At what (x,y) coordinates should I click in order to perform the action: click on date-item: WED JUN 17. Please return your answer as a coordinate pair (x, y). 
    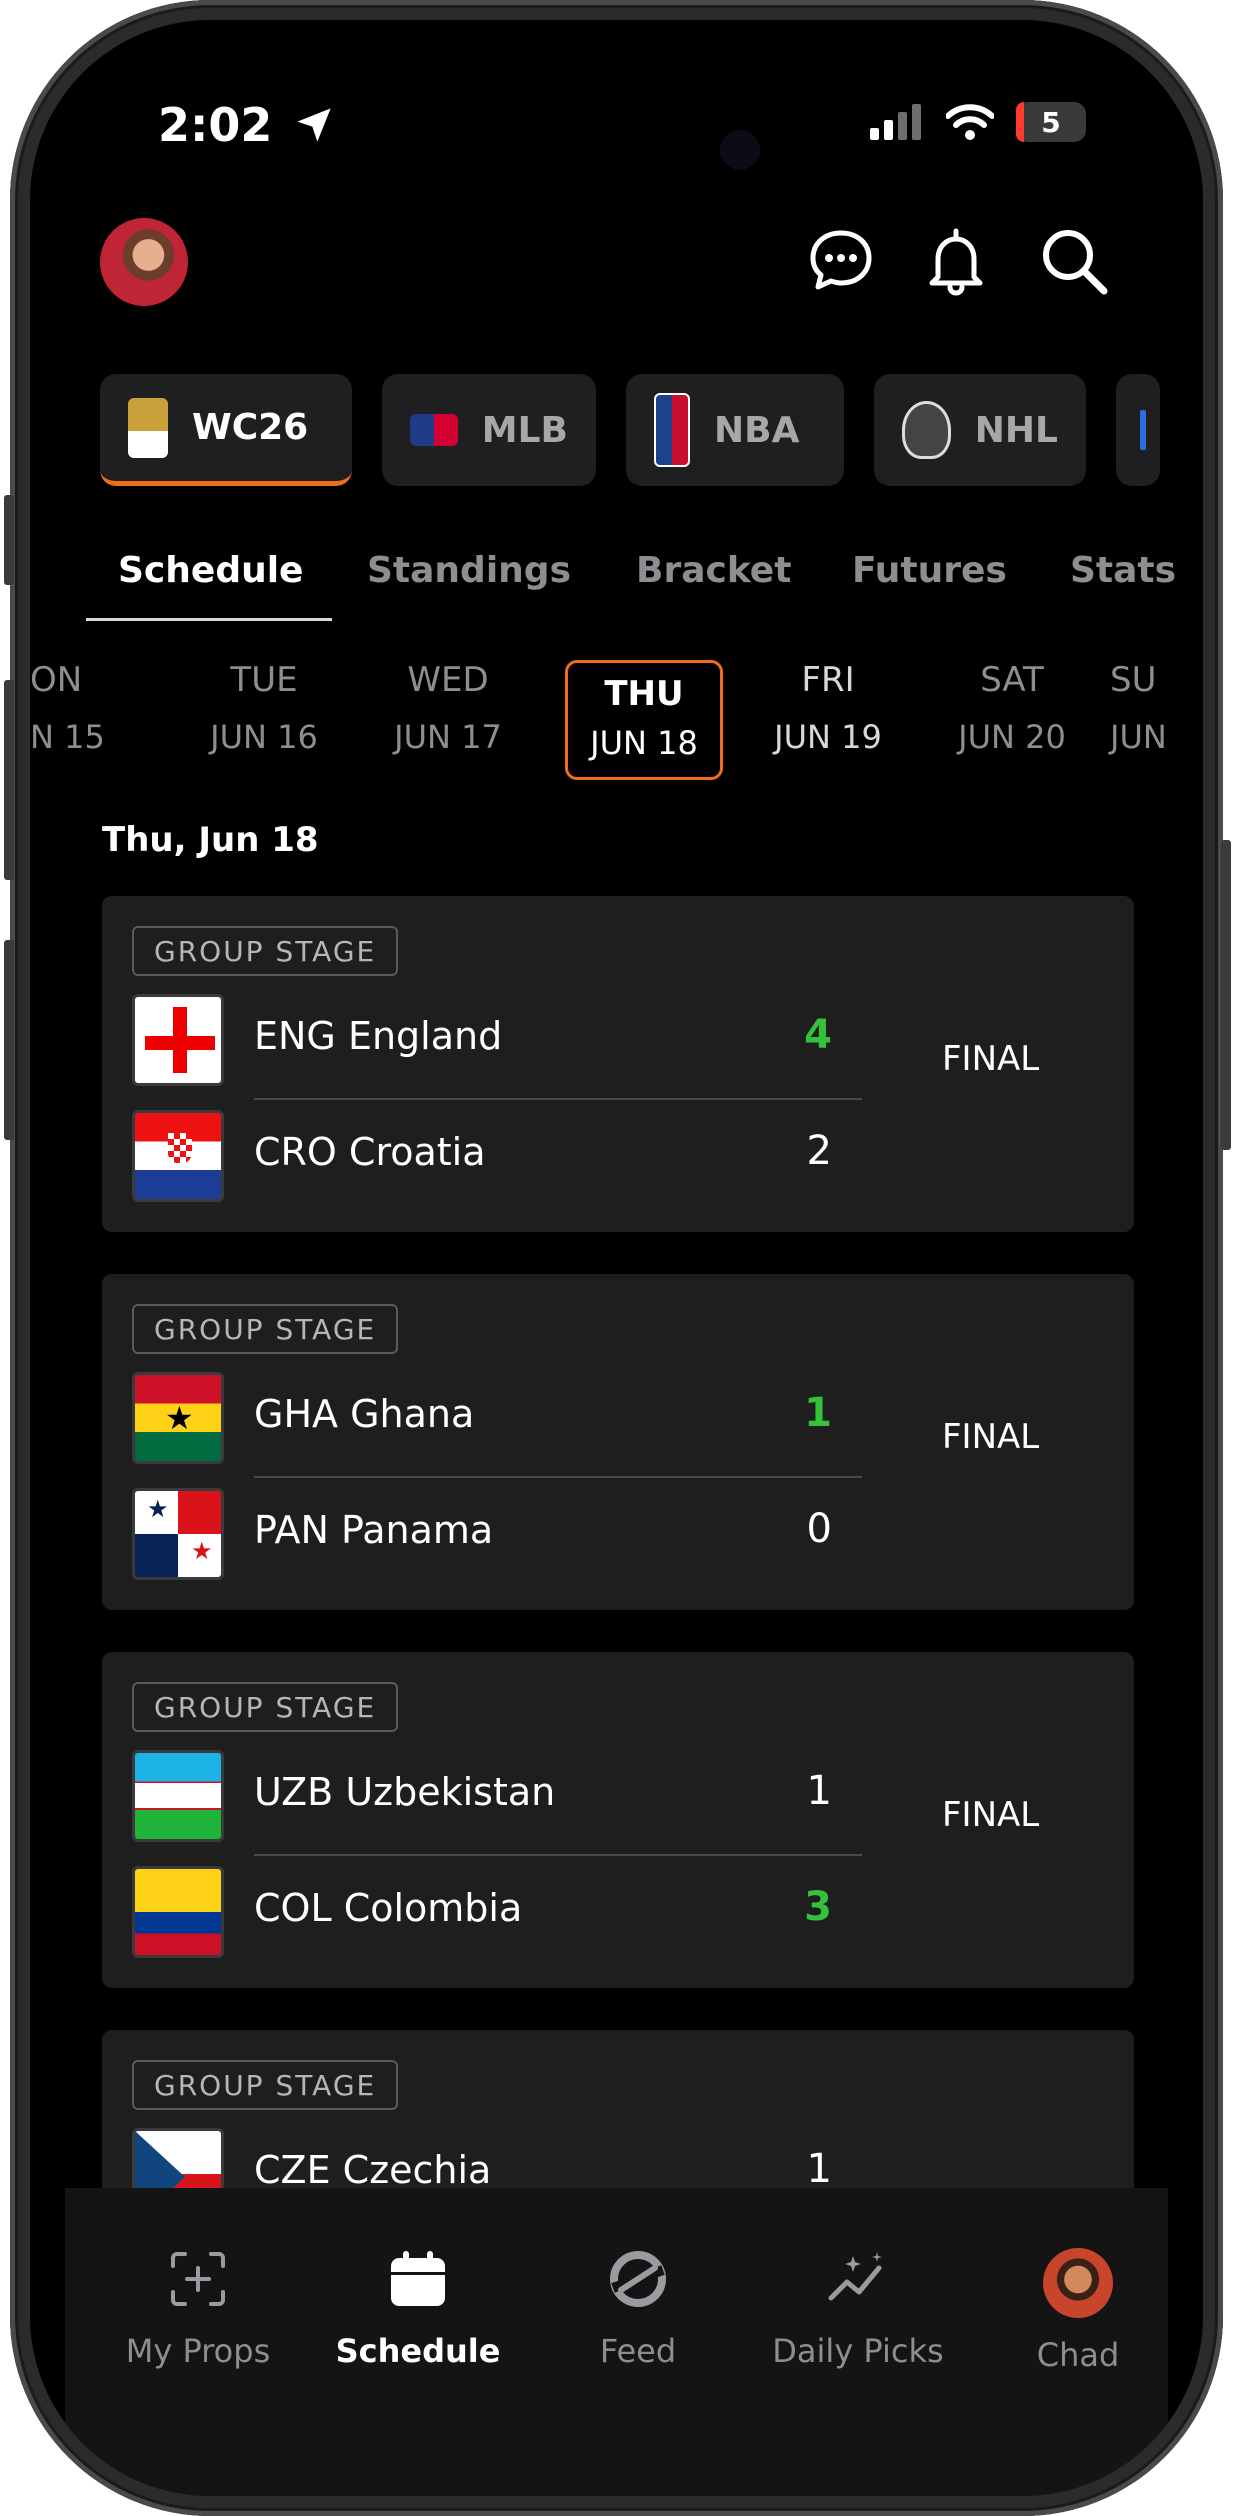
    Looking at the image, I should click on (448, 708).